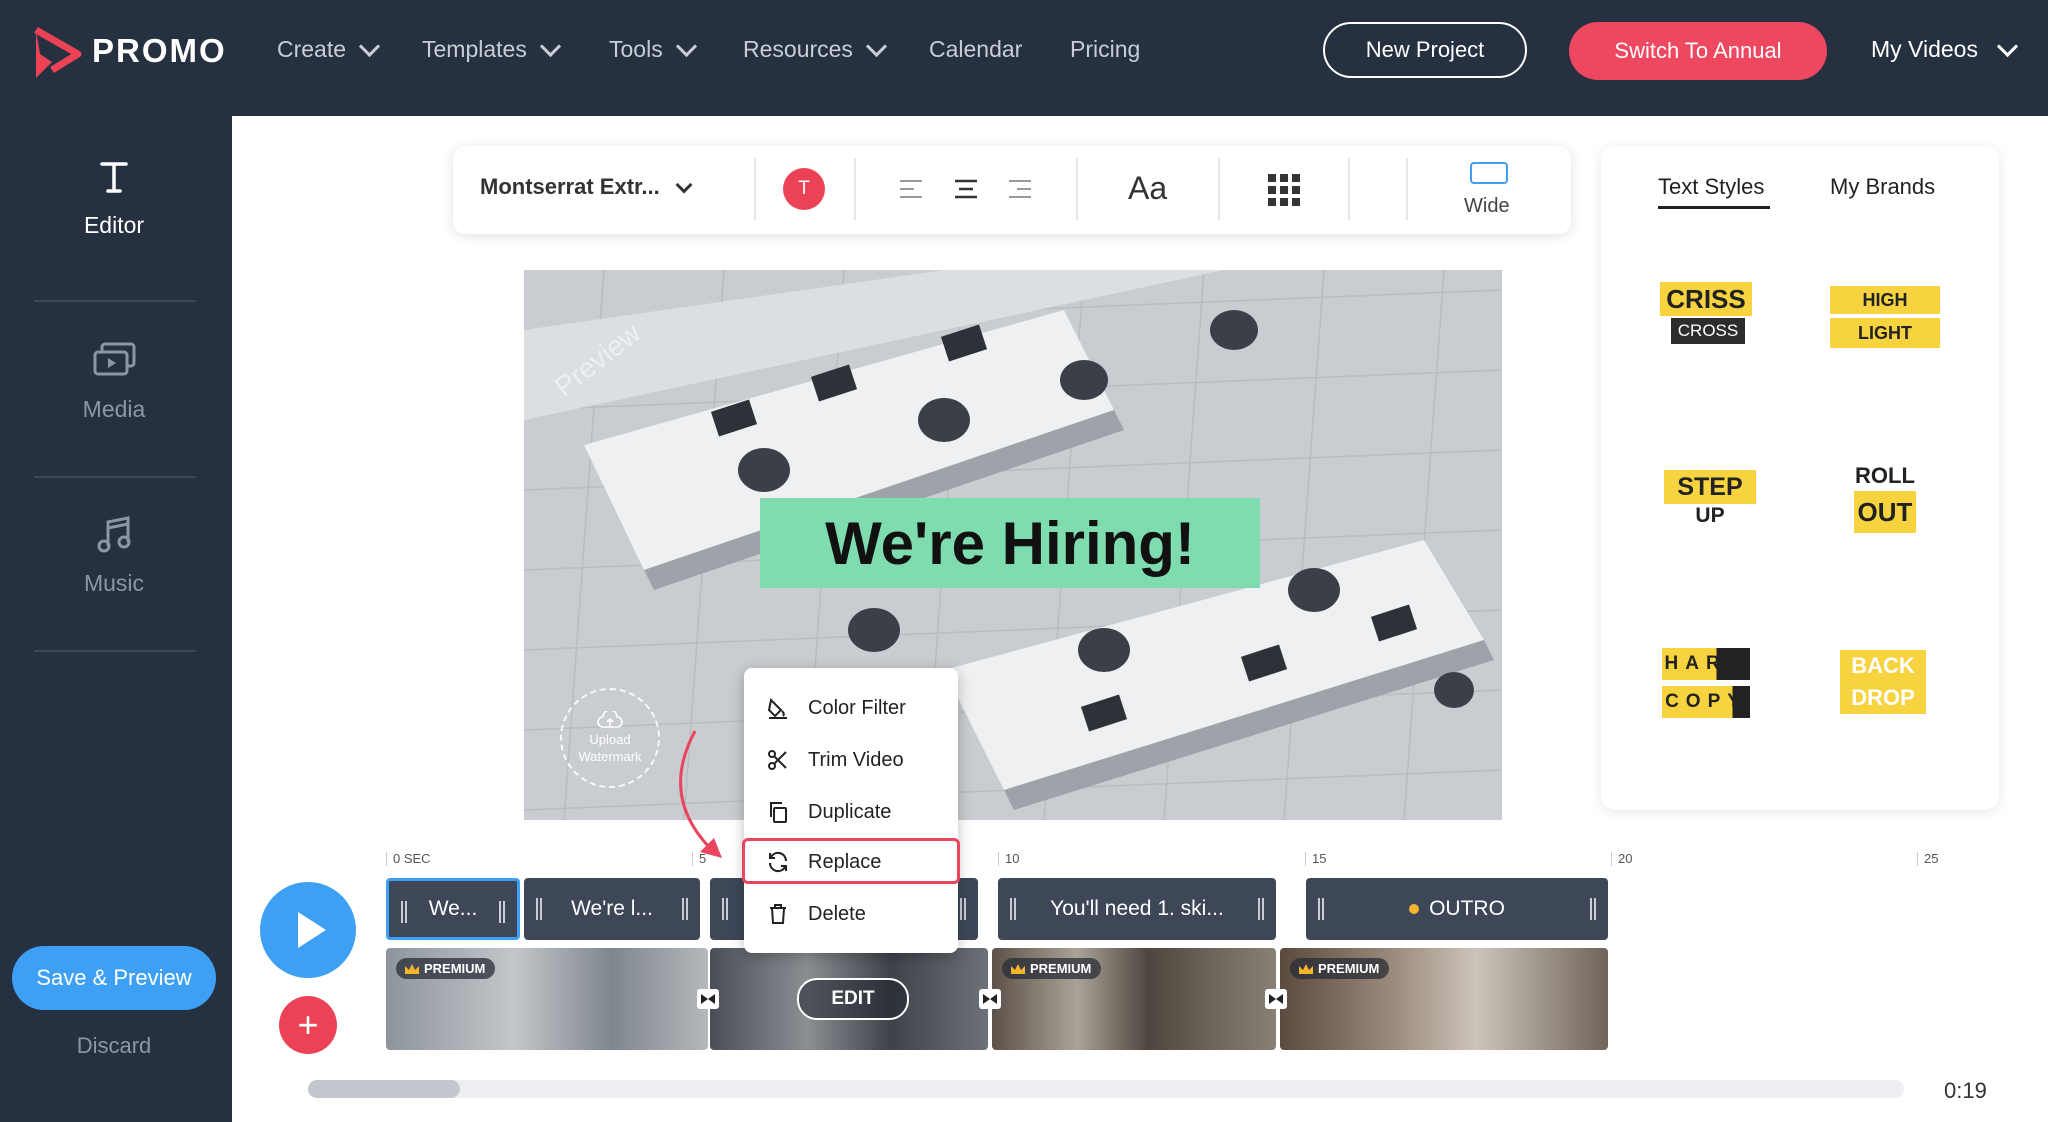  What do you see at coordinates (159, 51) in the screenshot?
I see `brand-name: PROMO` at bounding box center [159, 51].